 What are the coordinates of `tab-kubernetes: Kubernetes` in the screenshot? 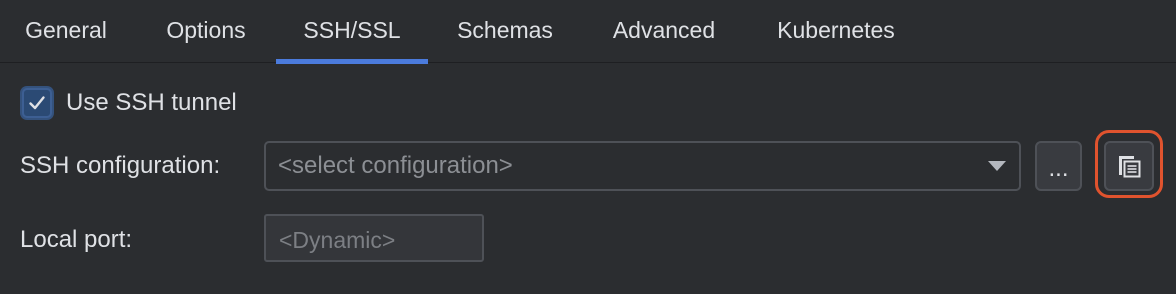 It's located at (836, 31).